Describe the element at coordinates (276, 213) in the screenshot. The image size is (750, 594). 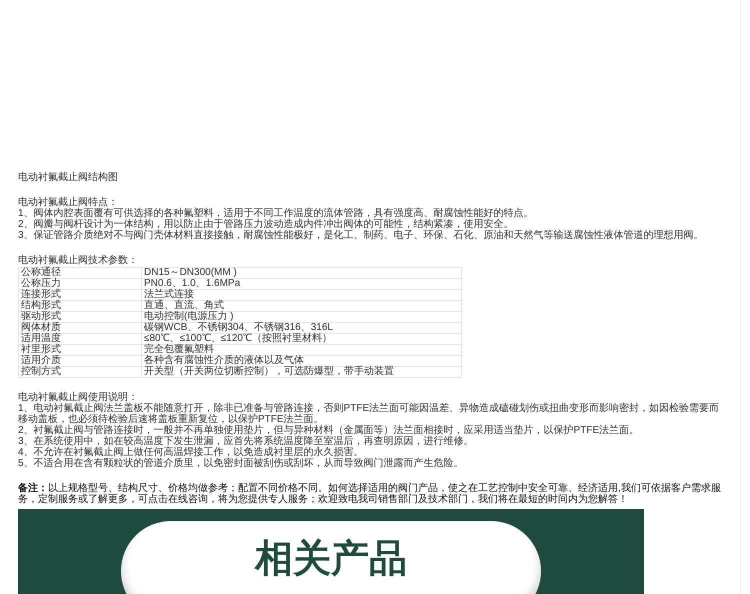
I see `feature-text: 1、阀体内腔表面覆有可供选择的各种氟塑料，适用于不同工作温度的流体管路，具有强度高、耐腐蚀性能好的特点。` at that location.